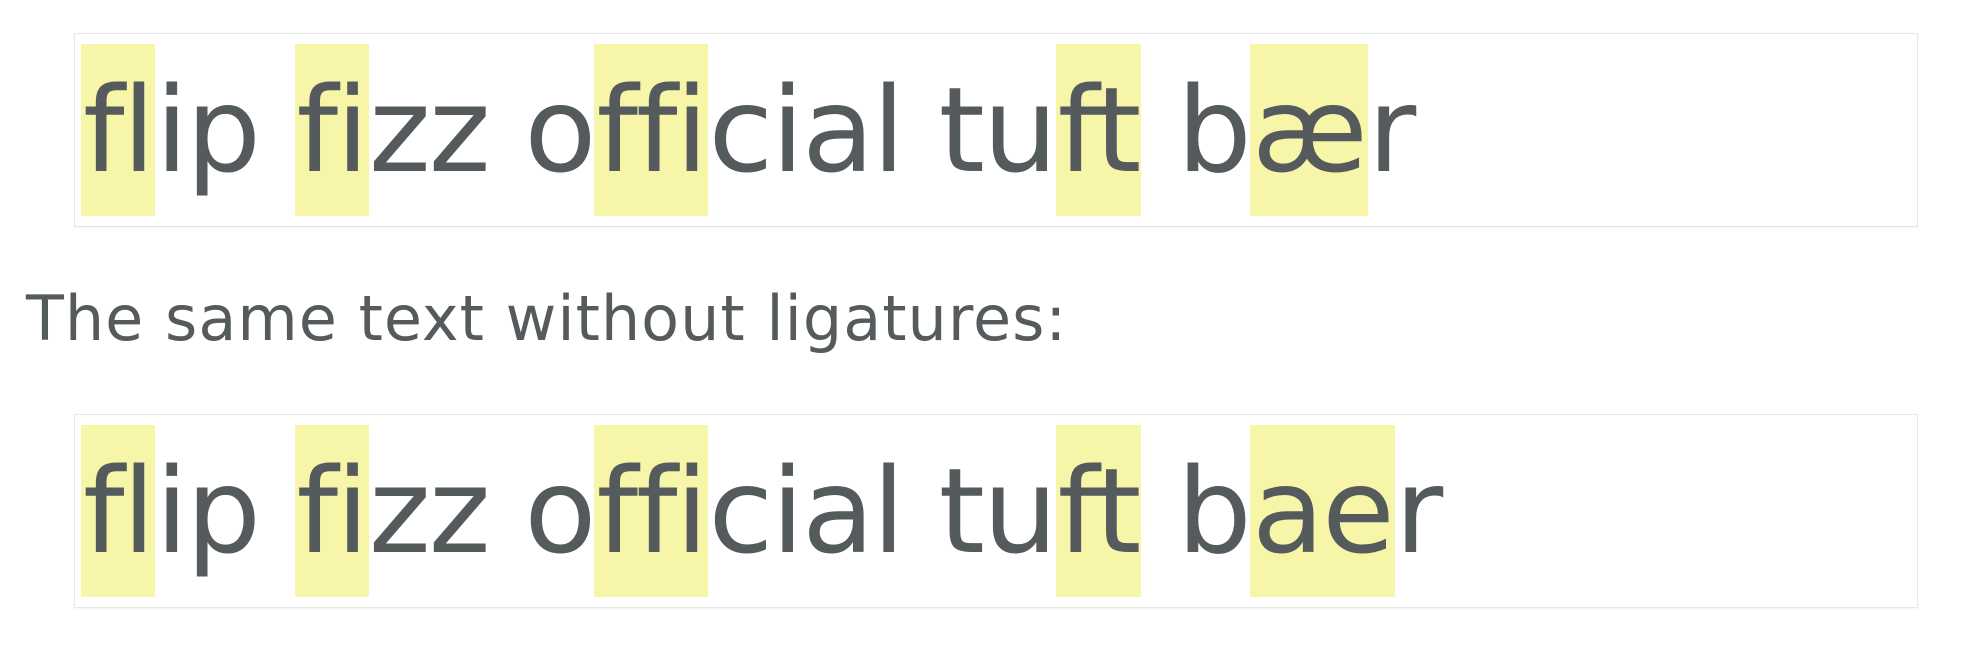 This screenshot has height=646, width=1970. Describe the element at coordinates (118, 130) in the screenshot. I see `ligature-highlight-fl: fl` at that location.